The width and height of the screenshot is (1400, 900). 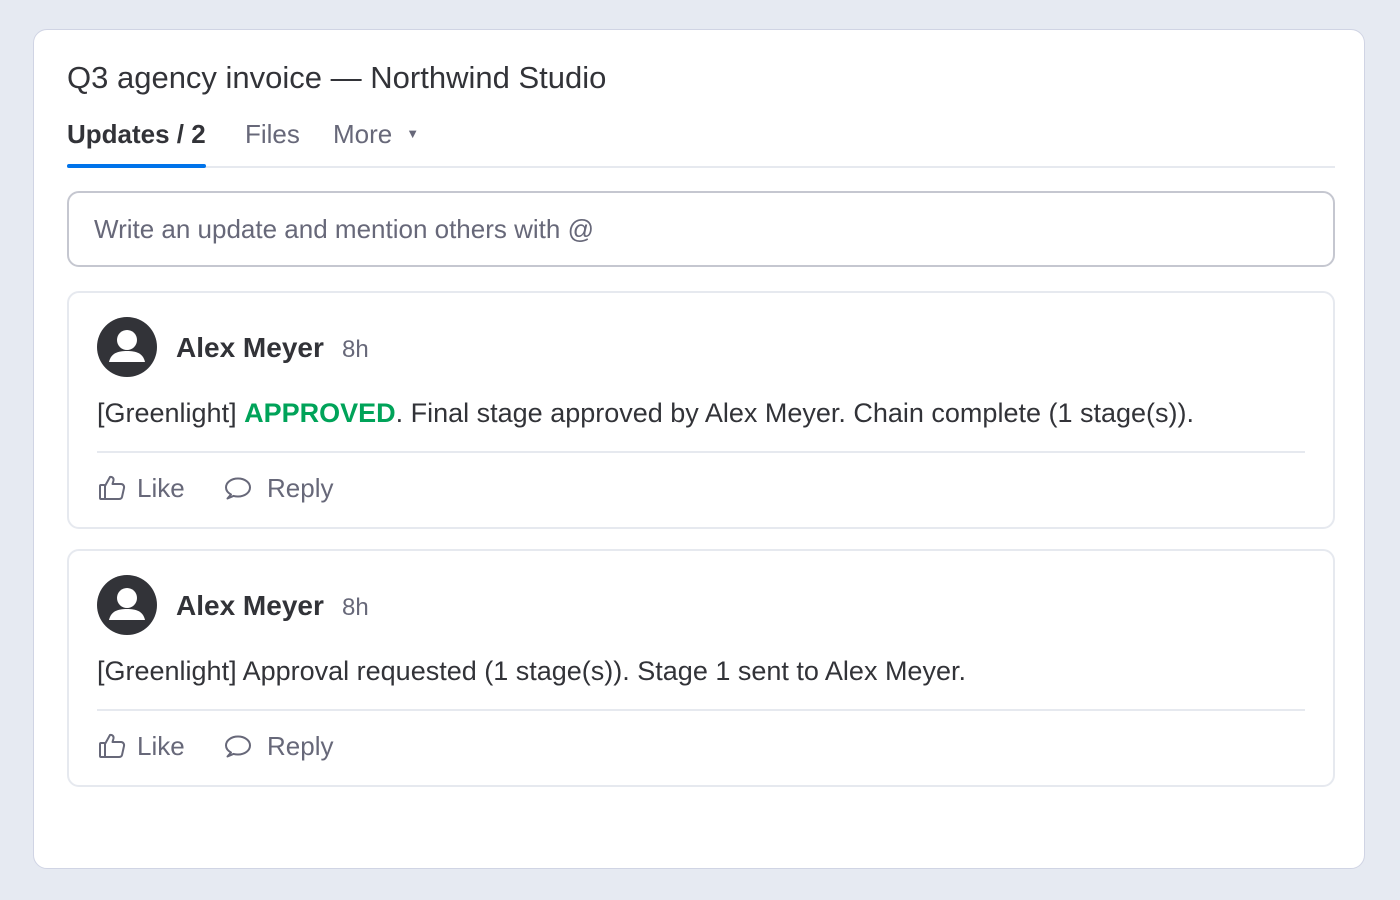 What do you see at coordinates (136, 134) in the screenshot?
I see `tab-updates-label: Updates / 2` at bounding box center [136, 134].